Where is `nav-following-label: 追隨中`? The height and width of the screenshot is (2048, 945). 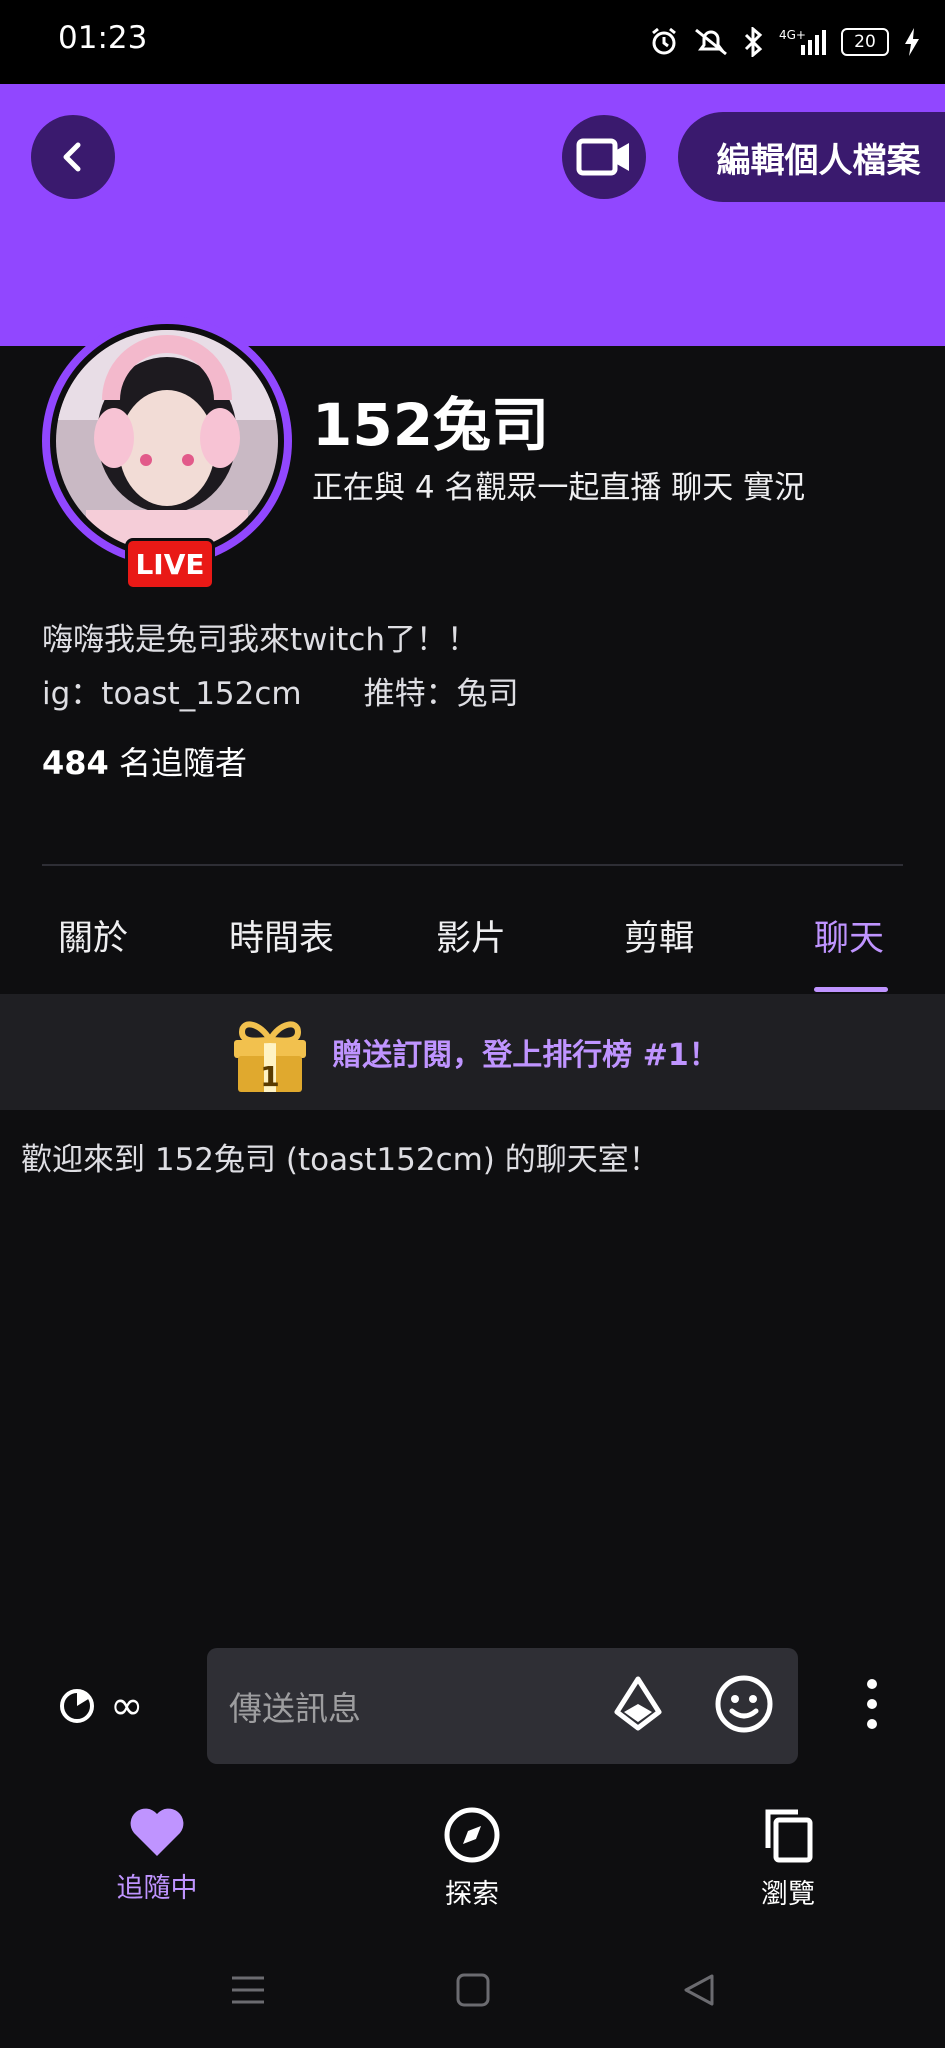
nav-following-label: 追隨中 is located at coordinates (157, 1888).